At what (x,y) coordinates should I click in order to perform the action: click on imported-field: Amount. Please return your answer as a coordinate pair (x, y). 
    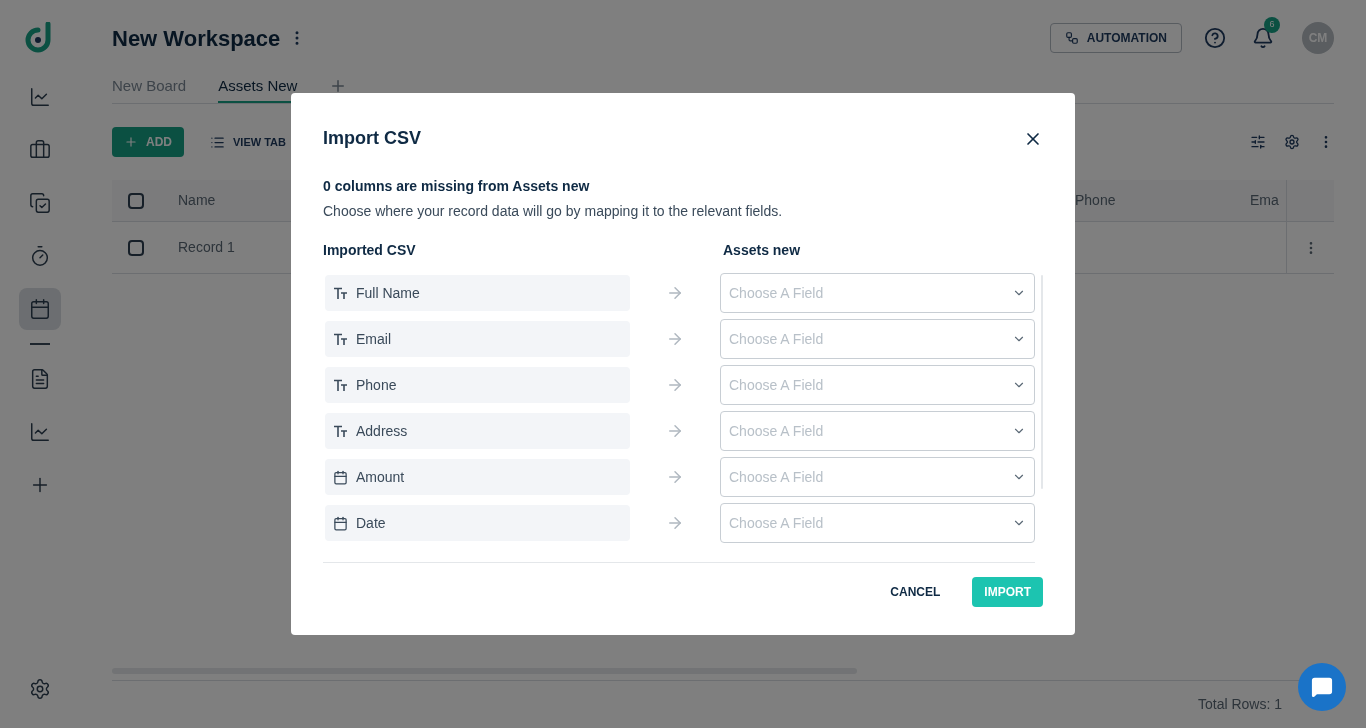
    Looking at the image, I should click on (477, 477).